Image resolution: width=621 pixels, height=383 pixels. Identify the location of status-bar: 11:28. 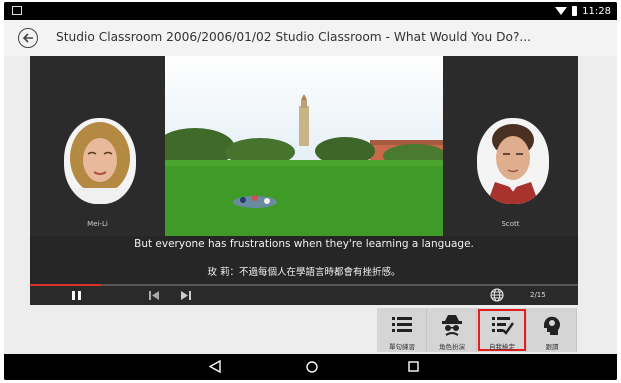
(310, 11).